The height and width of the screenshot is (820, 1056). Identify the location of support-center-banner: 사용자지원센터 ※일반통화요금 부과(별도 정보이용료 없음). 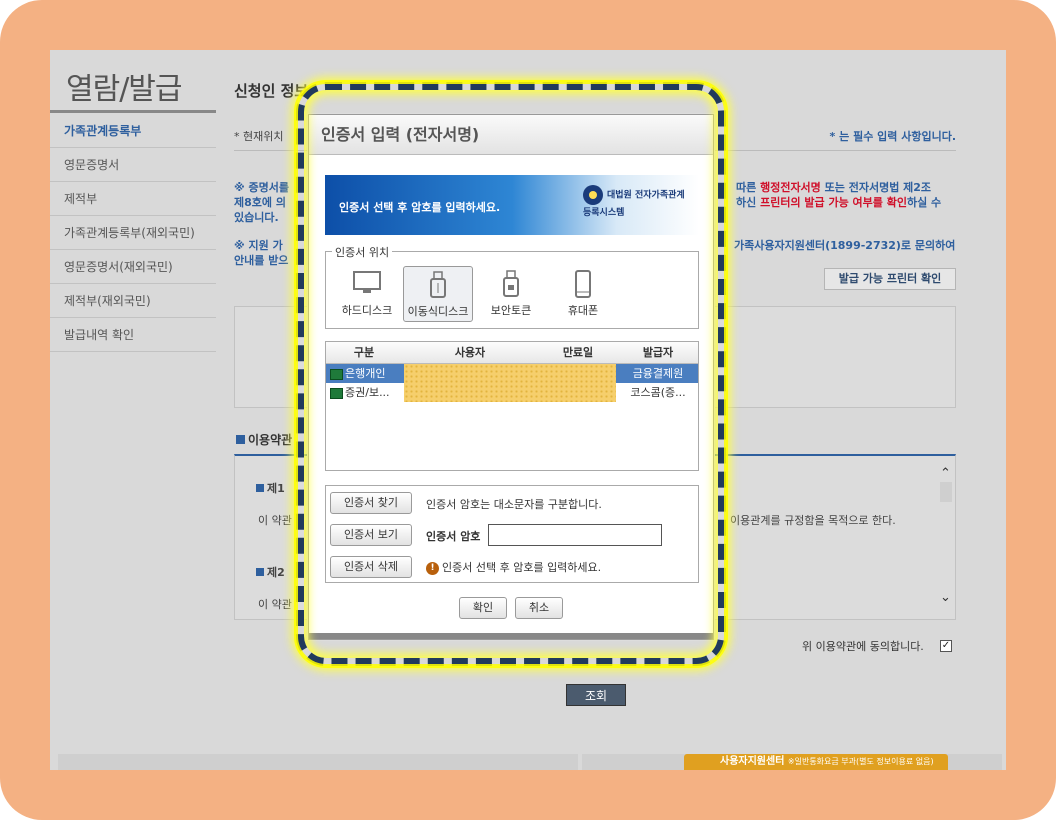
(816, 762).